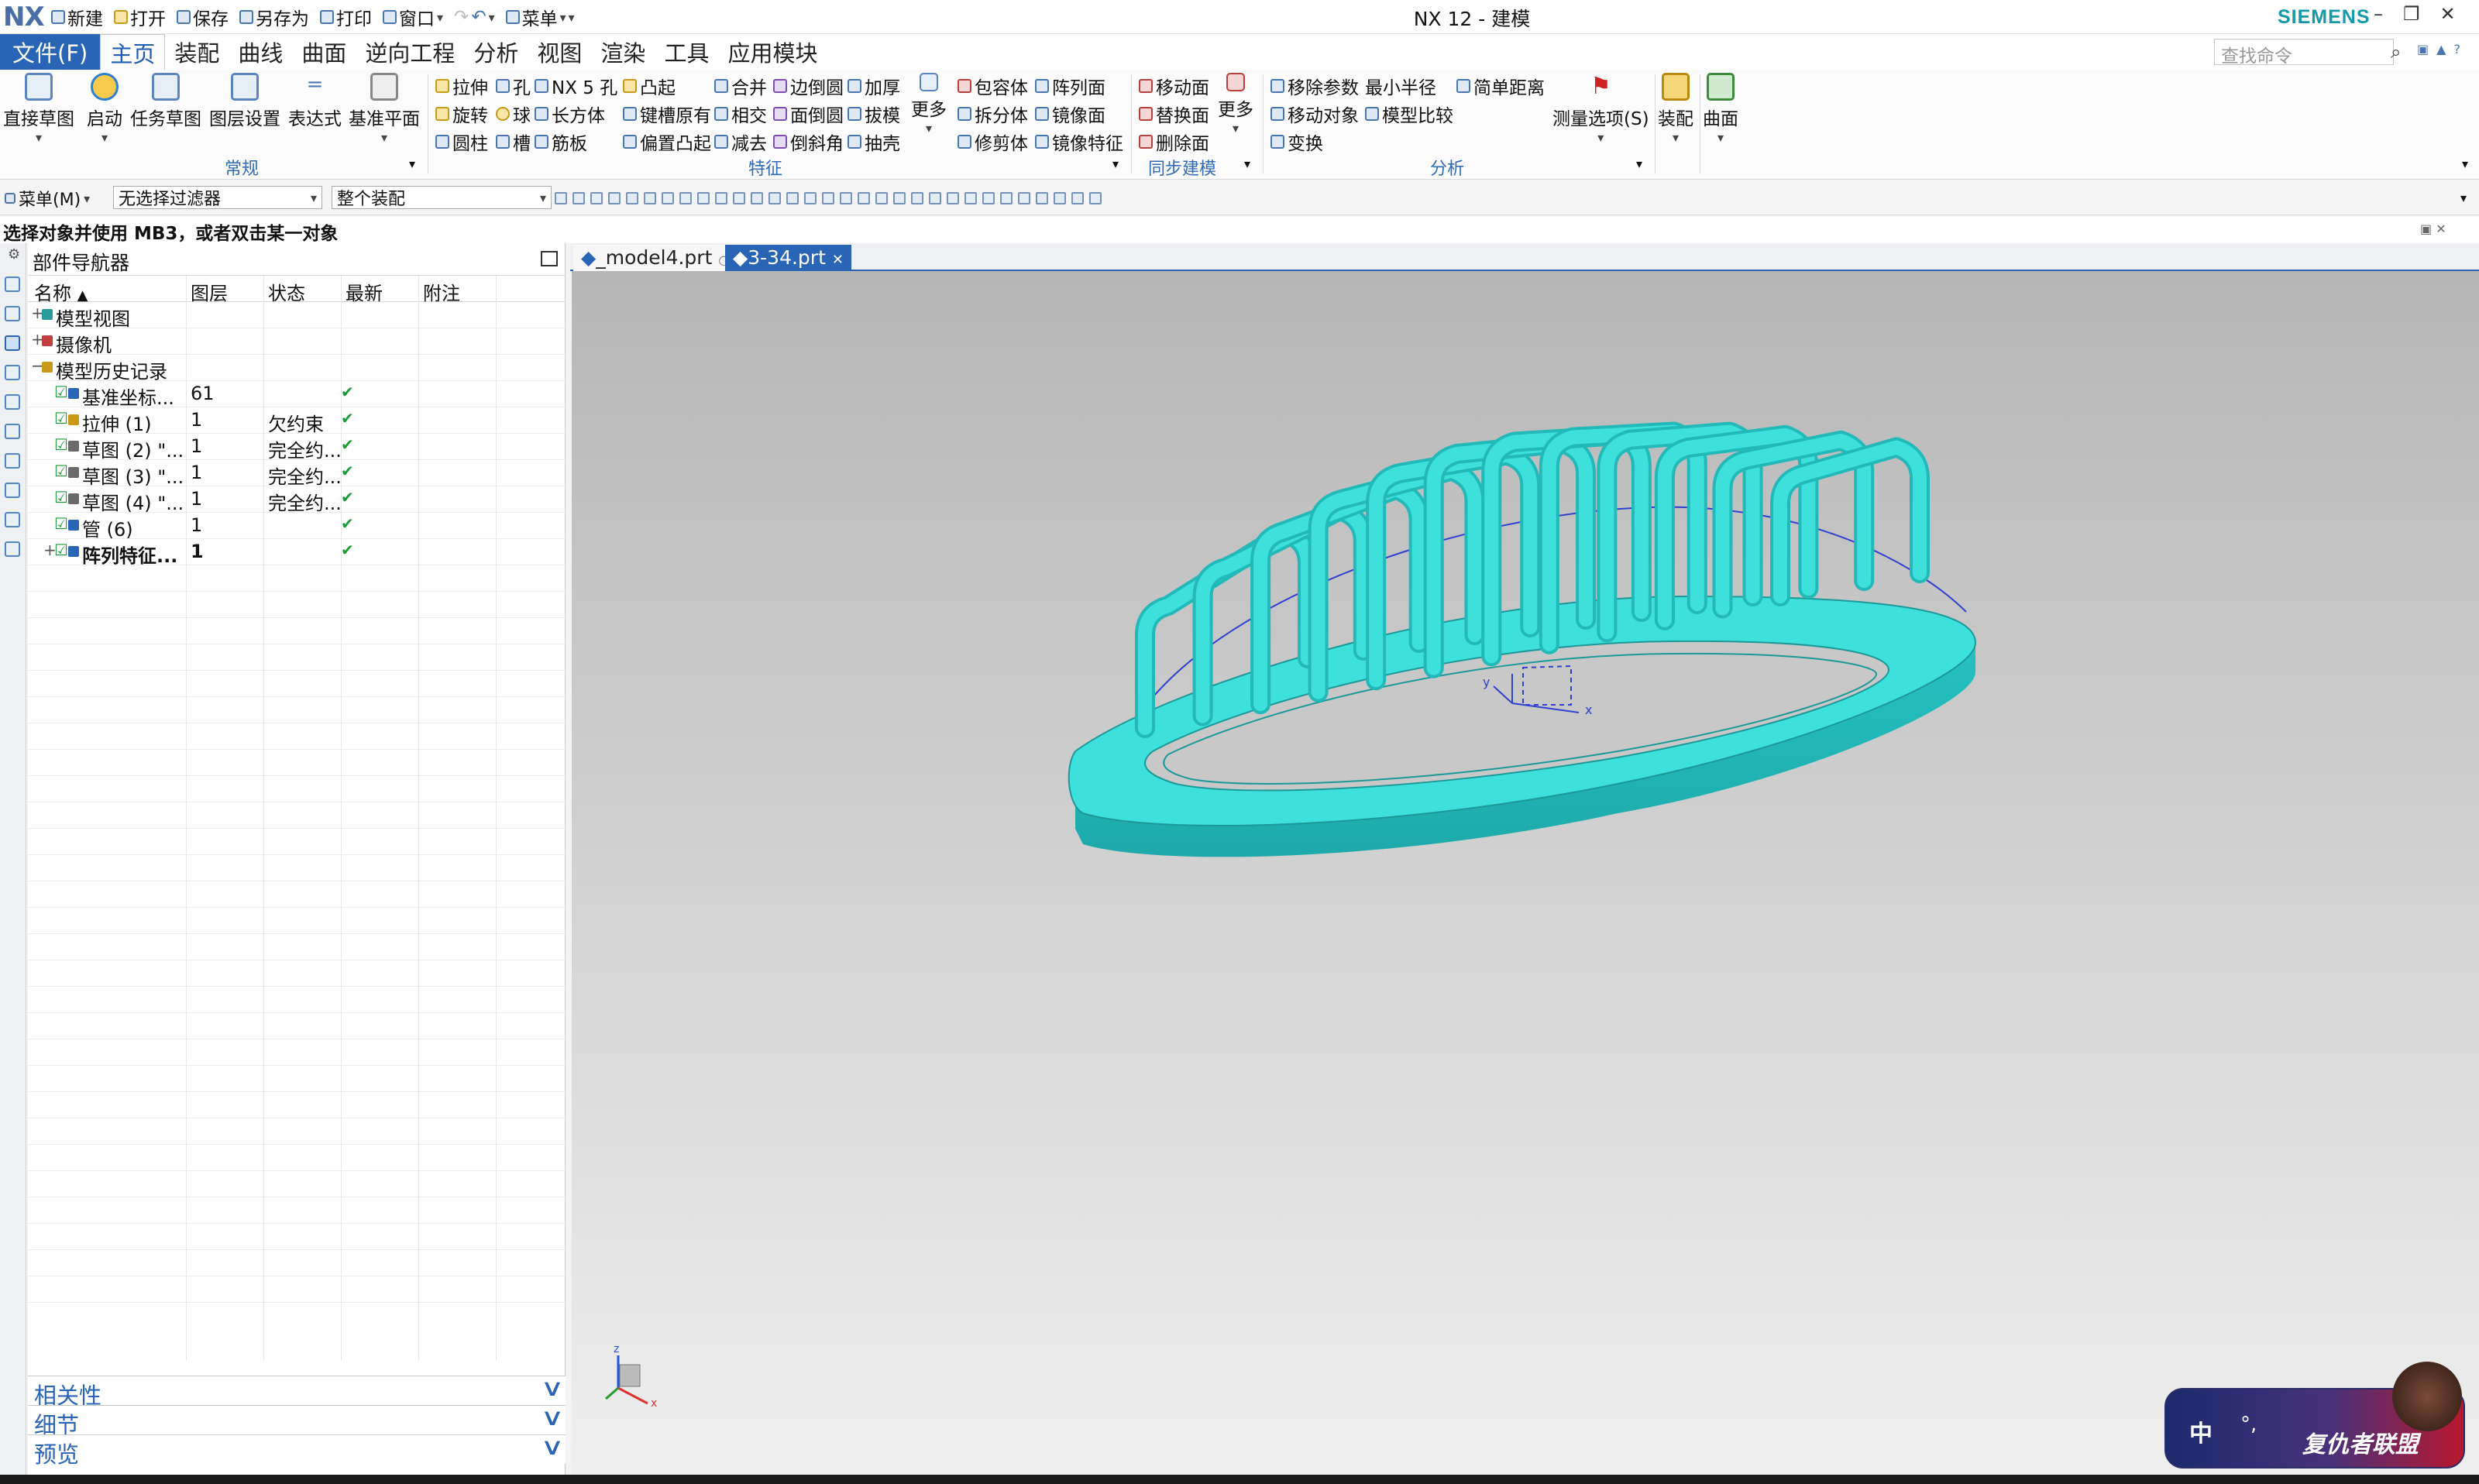 This screenshot has height=1484, width=2479. What do you see at coordinates (297, 448) in the screenshot?
I see `feature-sketch-2: ☑ 草图 (2) "... 1 完全约... ✔` at bounding box center [297, 448].